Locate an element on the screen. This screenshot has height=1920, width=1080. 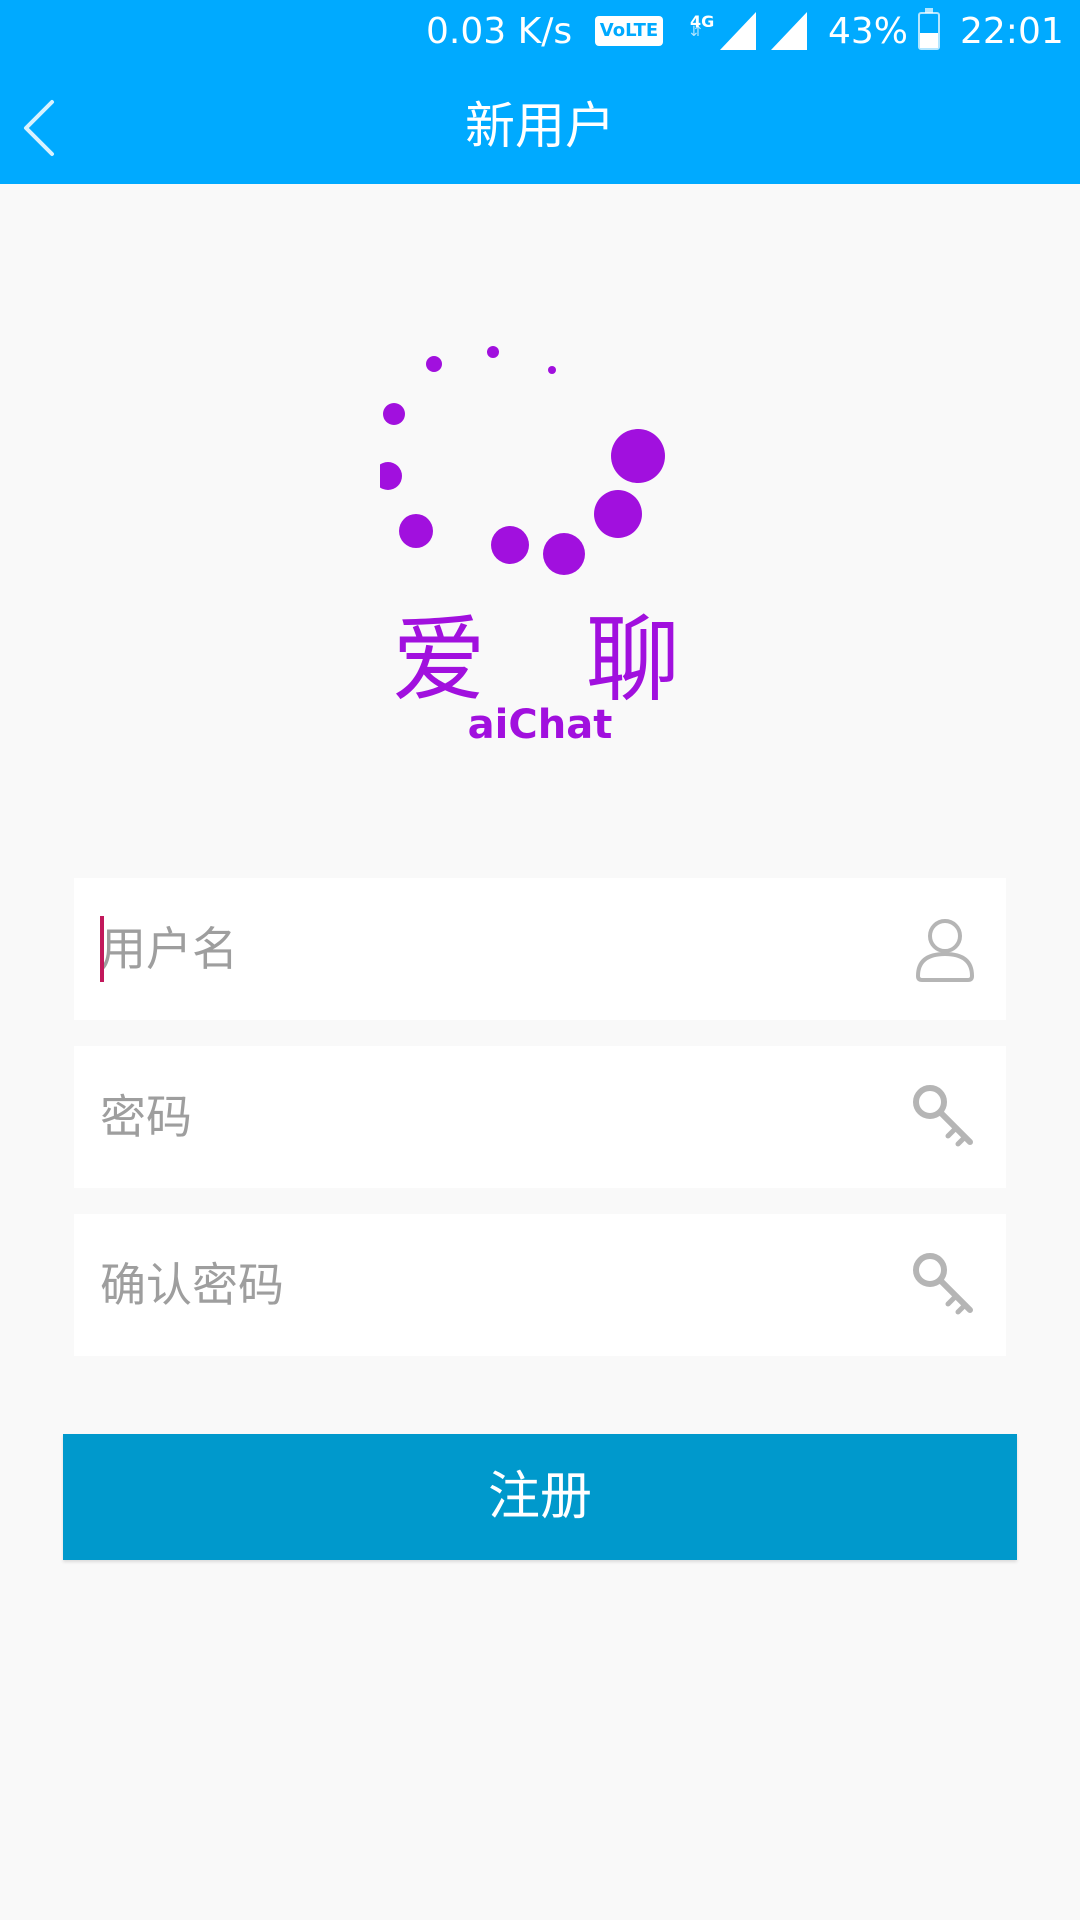
text-cursor is located at coordinates (102, 949).